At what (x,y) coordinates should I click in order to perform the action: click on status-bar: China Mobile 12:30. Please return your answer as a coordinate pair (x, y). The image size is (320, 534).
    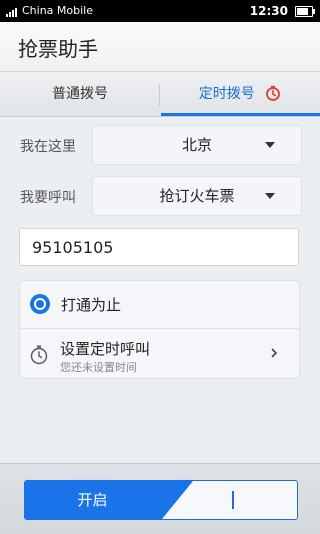
    Looking at the image, I should click on (160, 11).